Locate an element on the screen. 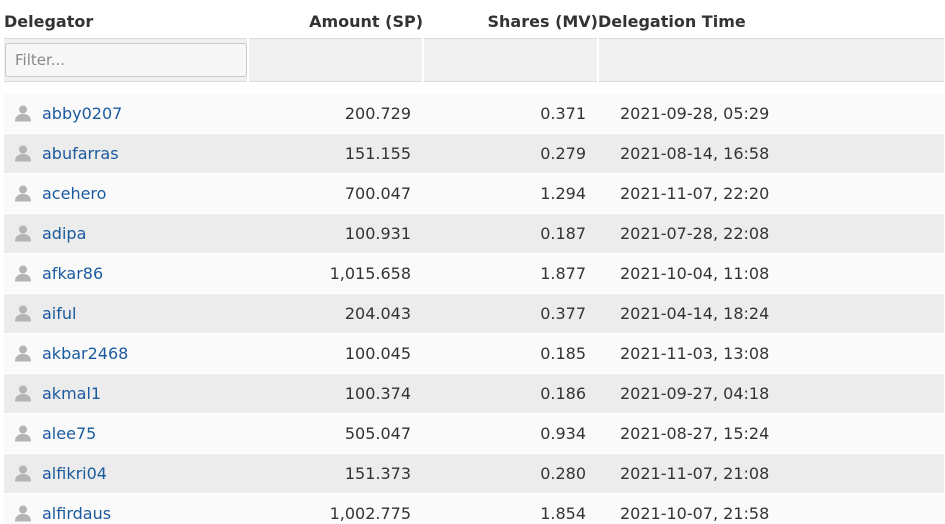 The image size is (945, 524). filter-row is located at coordinates (474, 60).